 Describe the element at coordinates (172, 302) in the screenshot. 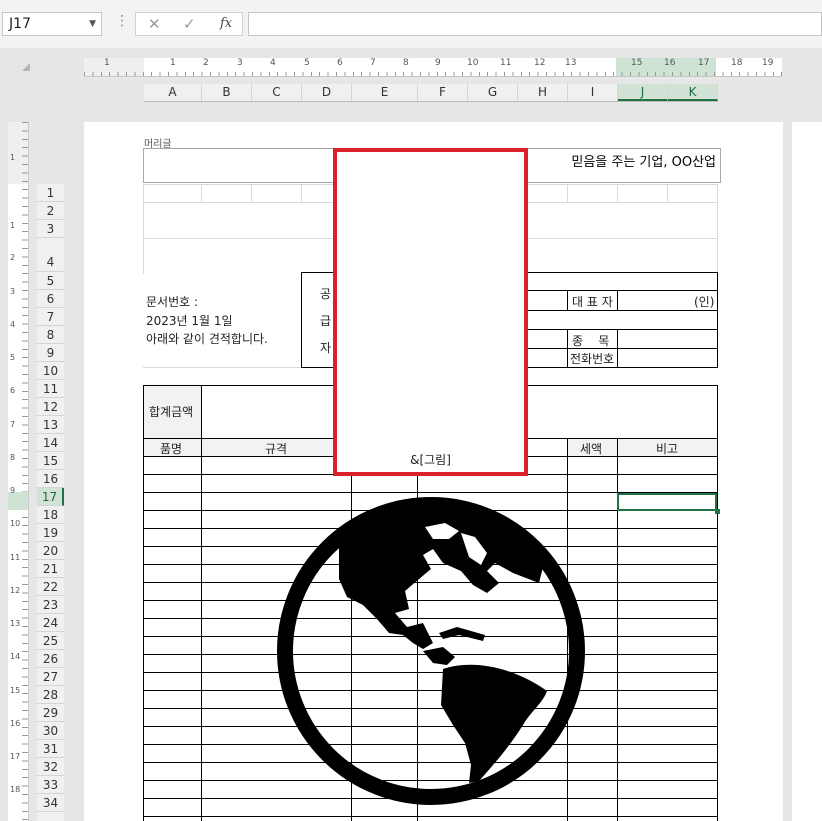

I see `doc-number-label: 문서번호 :` at that location.